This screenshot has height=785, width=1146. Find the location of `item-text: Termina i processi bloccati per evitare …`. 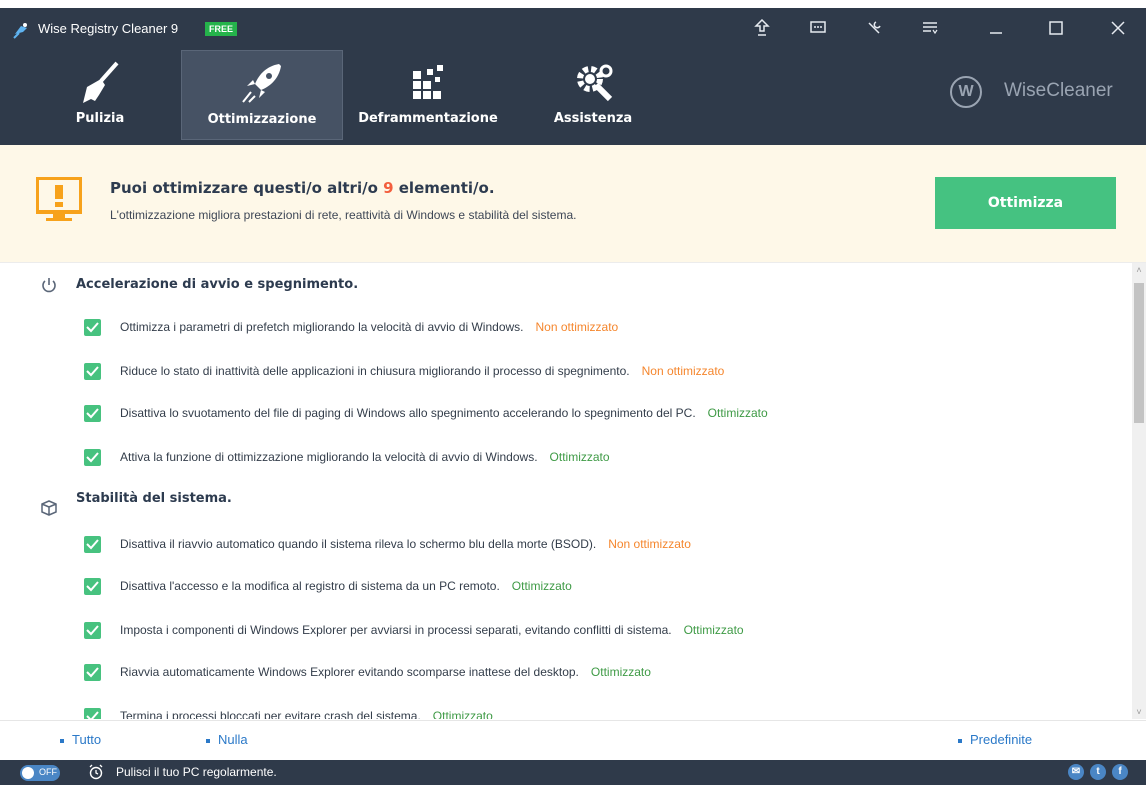

item-text: Termina i processi bloccati per evitare … is located at coordinates (270, 714).